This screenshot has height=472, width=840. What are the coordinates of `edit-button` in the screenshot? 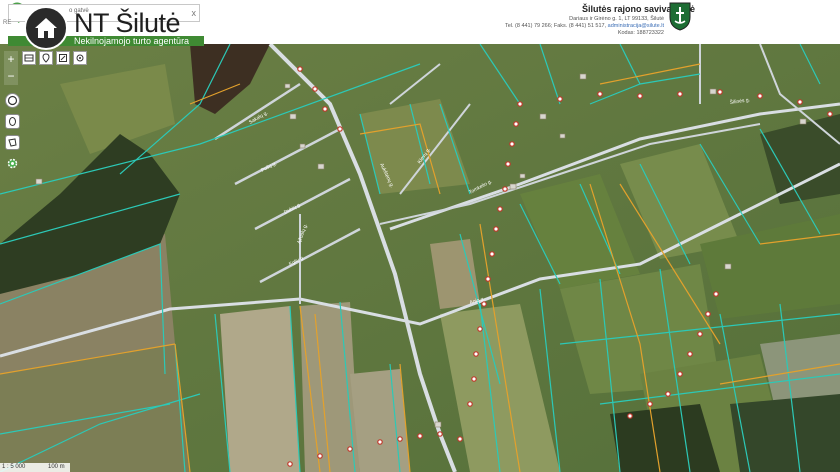 It's located at (63, 58).